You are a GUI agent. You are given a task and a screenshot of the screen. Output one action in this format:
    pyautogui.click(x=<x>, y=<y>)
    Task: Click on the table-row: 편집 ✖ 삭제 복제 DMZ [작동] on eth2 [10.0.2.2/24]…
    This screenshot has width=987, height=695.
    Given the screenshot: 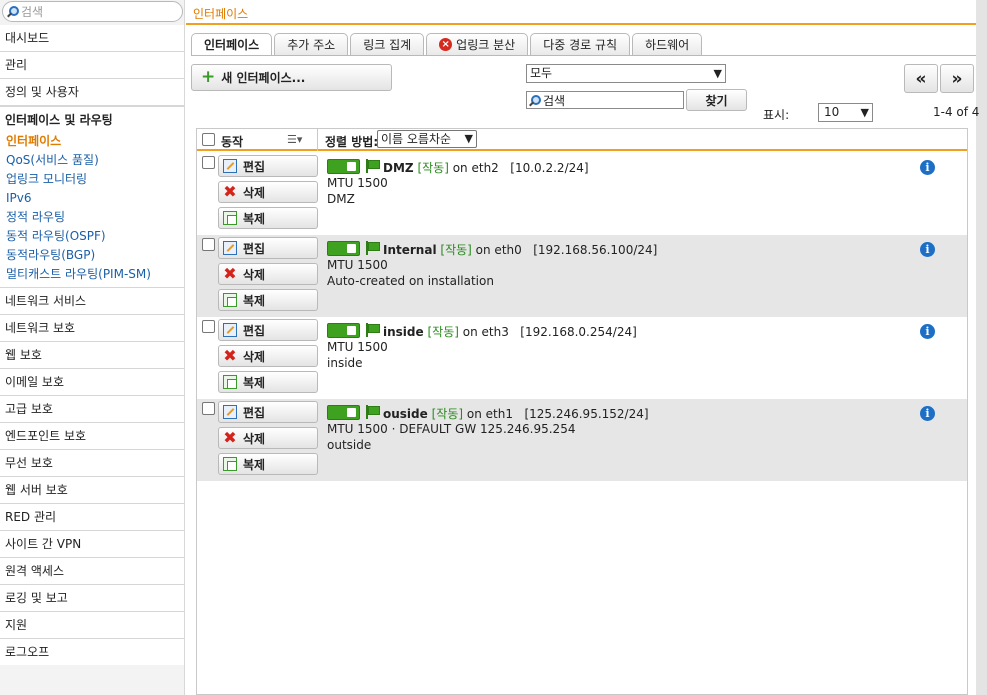 What is the action you would take?
    pyautogui.click(x=582, y=194)
    